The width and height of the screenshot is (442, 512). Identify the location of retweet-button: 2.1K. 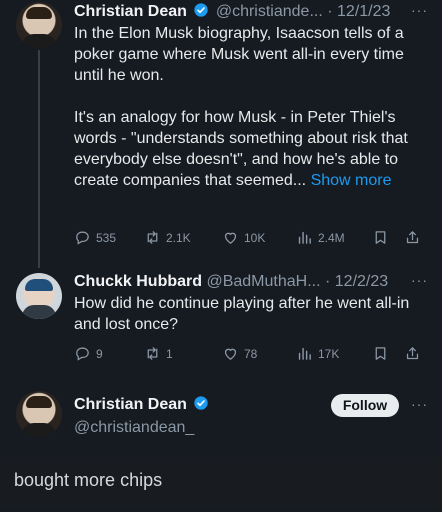
(167, 237).